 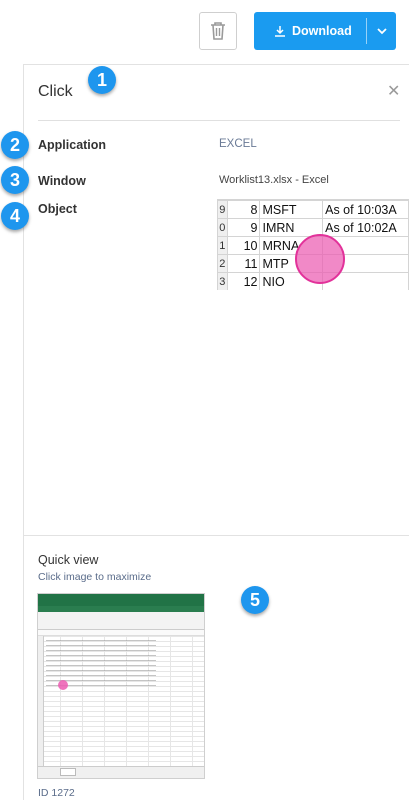 What do you see at coordinates (365, 209) in the screenshot?
I see `cell-status: As of 10:03A` at bounding box center [365, 209].